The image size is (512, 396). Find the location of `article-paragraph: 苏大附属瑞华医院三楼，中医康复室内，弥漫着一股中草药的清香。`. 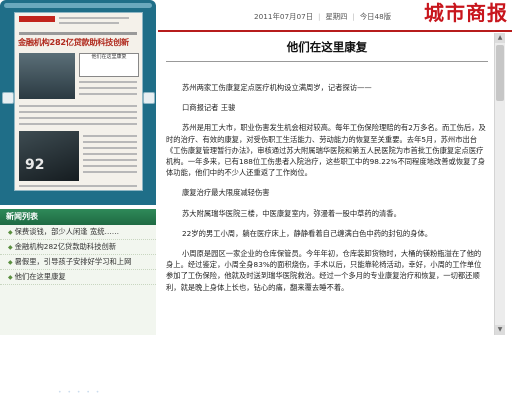

article-paragraph: 苏大附属瑞华医院三楼，中医康复室内，弥漫着一股中草药的清香。 is located at coordinates (291, 213).